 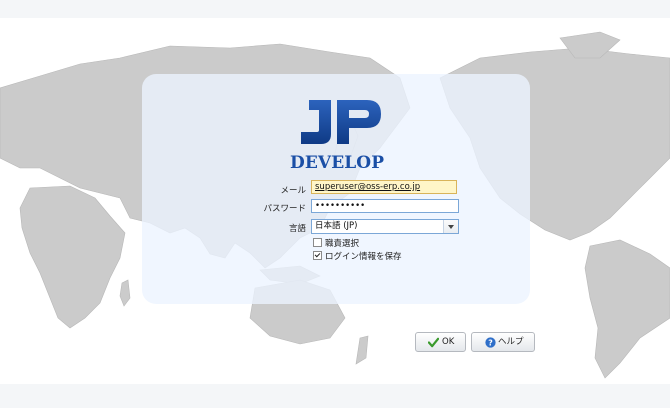 I want to click on ok-button: OK, so click(x=440, y=342).